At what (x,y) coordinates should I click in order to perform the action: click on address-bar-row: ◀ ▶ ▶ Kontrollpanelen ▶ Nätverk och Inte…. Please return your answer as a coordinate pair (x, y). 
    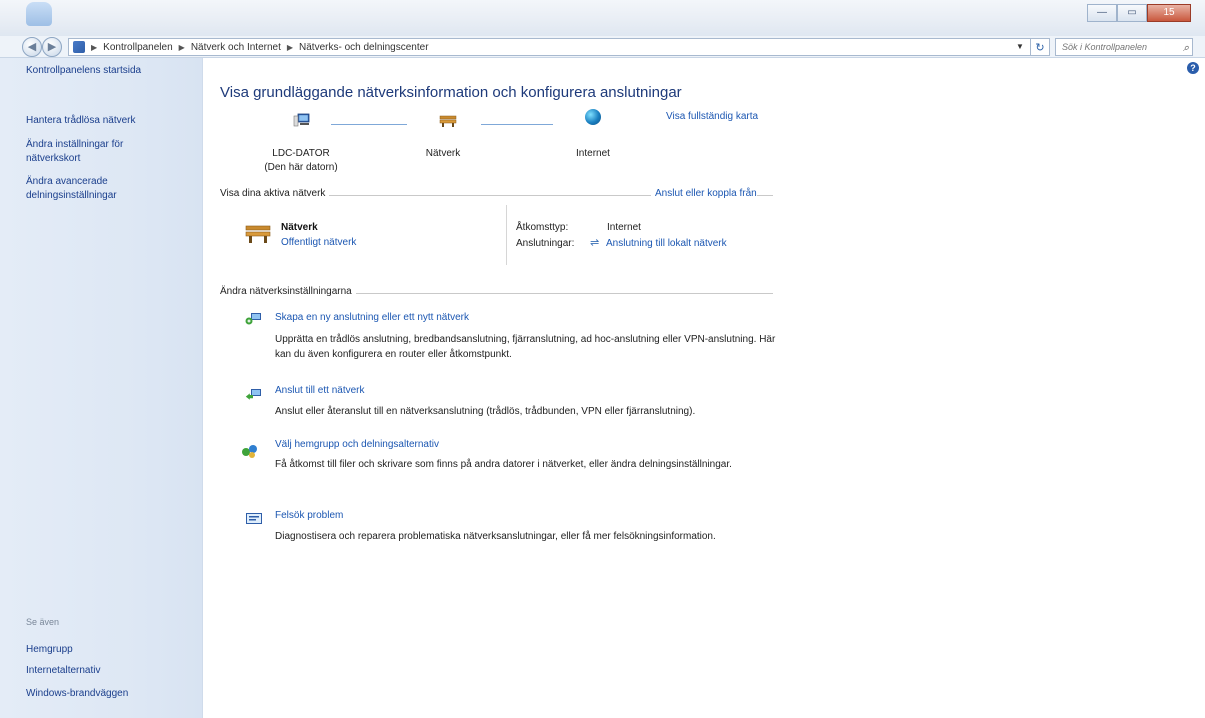
    Looking at the image, I should click on (602, 47).